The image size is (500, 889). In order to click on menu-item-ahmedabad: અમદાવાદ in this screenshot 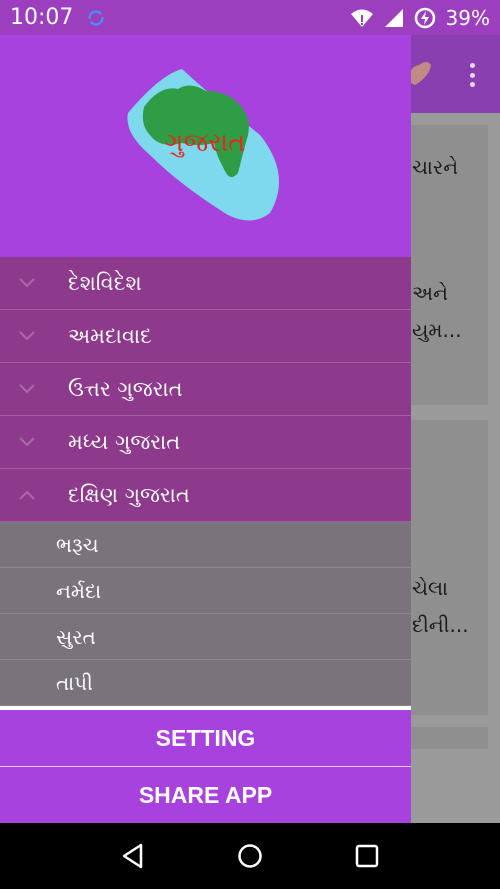, I will do `click(205, 336)`.